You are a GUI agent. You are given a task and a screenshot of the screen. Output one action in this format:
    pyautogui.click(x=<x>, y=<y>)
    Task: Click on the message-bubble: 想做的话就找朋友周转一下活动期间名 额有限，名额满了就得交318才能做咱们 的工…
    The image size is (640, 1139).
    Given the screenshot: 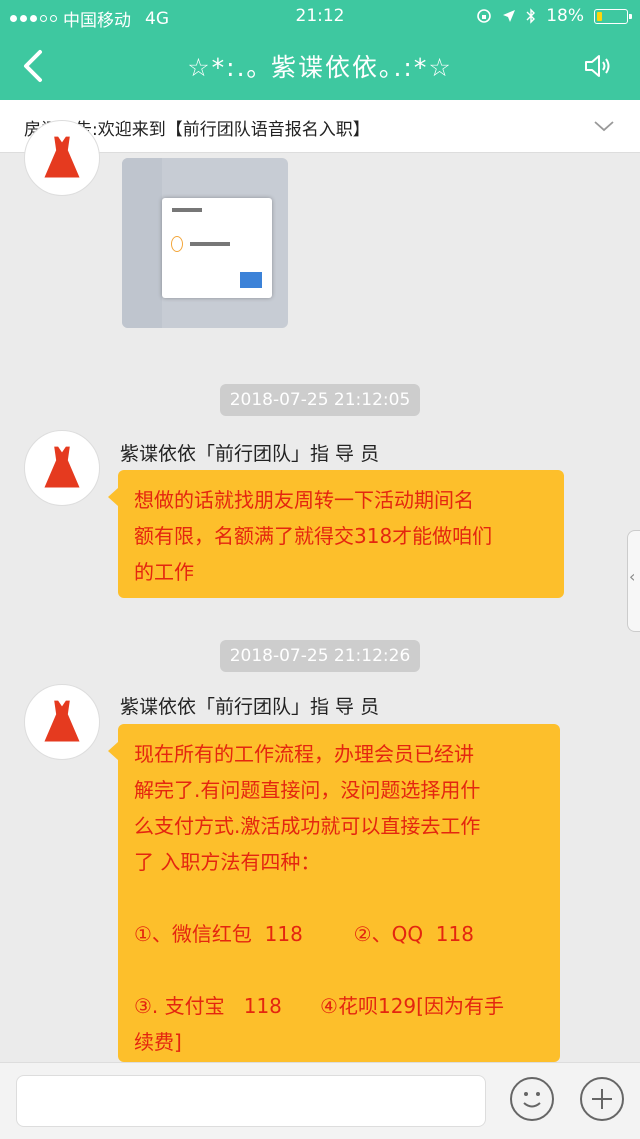 What is the action you would take?
    pyautogui.click(x=336, y=534)
    